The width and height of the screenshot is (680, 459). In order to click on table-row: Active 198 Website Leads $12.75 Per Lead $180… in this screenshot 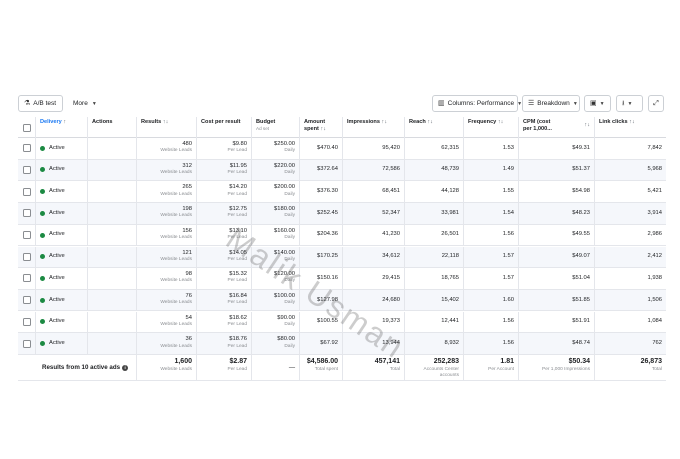, I will do `click(342, 214)`.